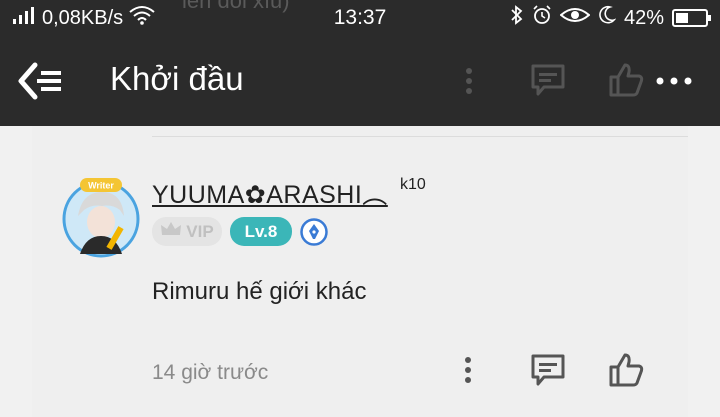 This screenshot has height=417, width=720. What do you see at coordinates (413, 184) in the screenshot?
I see `username-suffix: k10` at bounding box center [413, 184].